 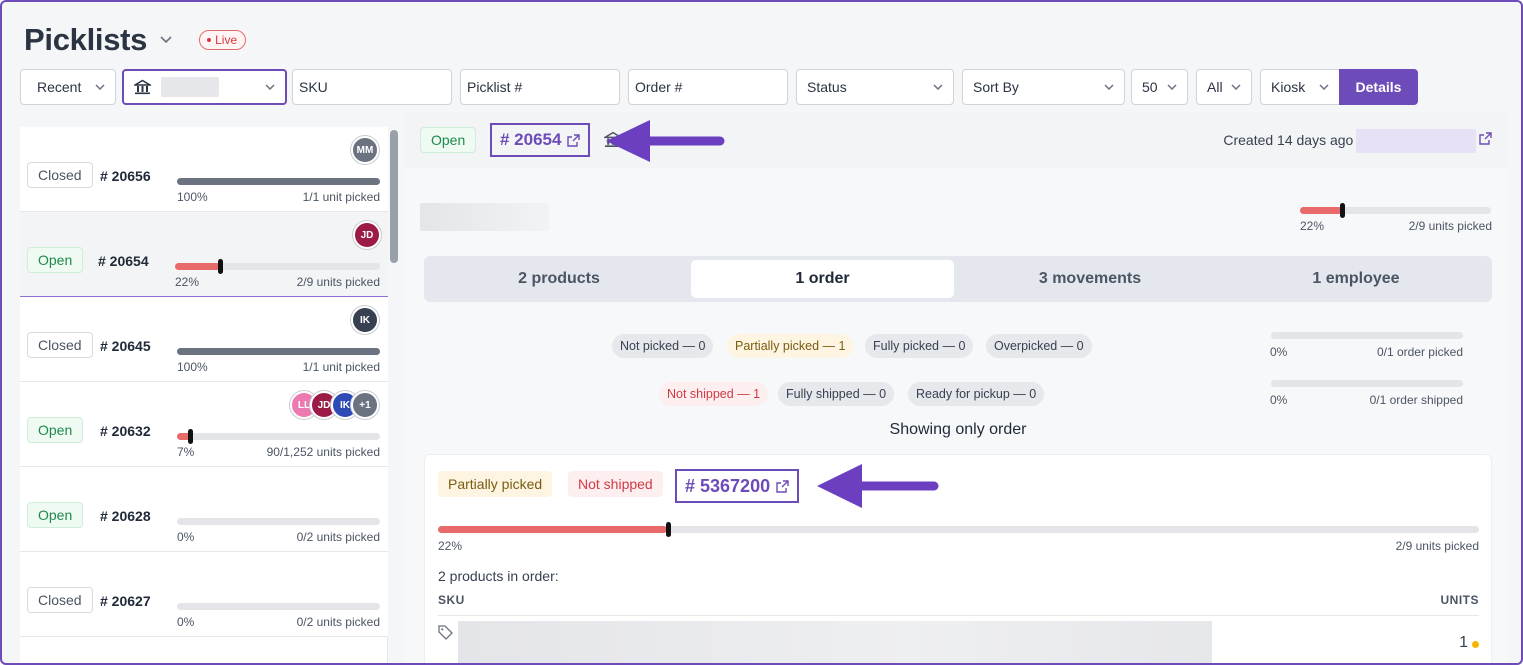 What do you see at coordinates (204, 509) in the screenshot?
I see `picklist-row: Open # 20628 0% 0/2 units picked` at bounding box center [204, 509].